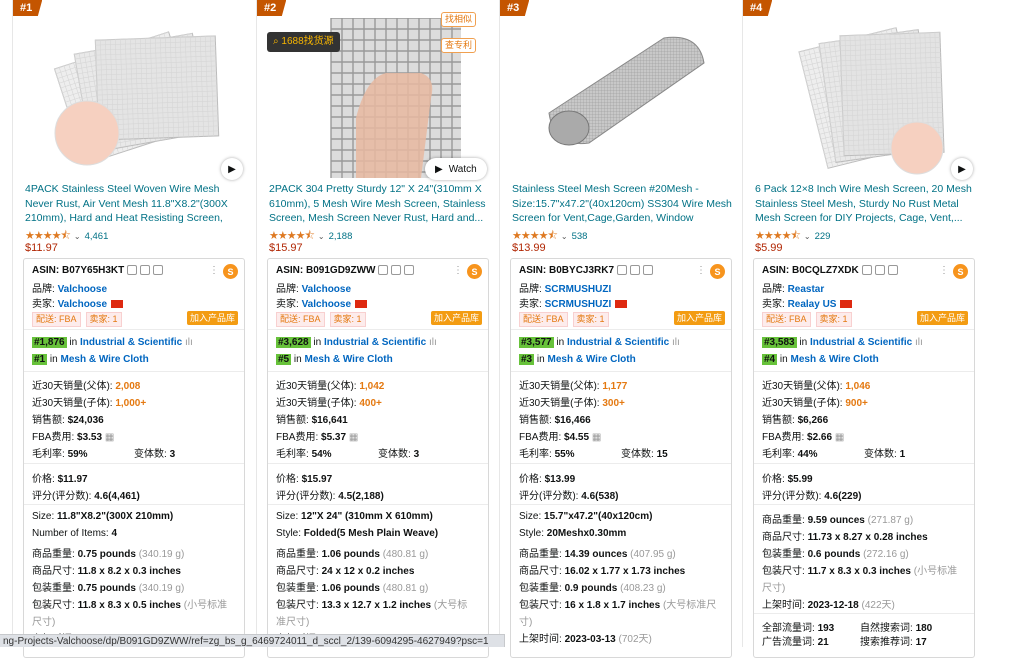  I want to click on bsr-main-row: #3,577 in Industrial & Scientific ılı, so click(599, 342).